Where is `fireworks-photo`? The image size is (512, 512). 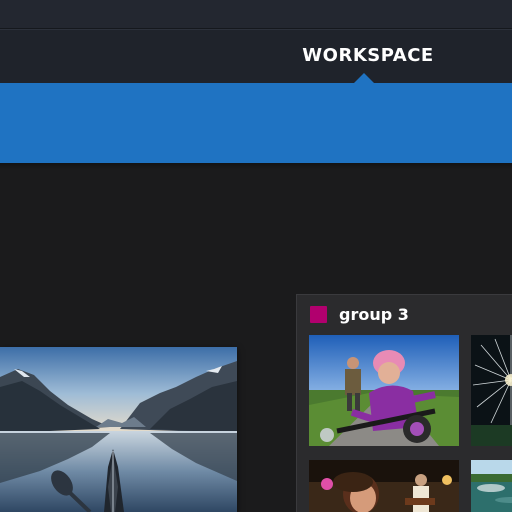
fireworks-photo is located at coordinates (491, 390).